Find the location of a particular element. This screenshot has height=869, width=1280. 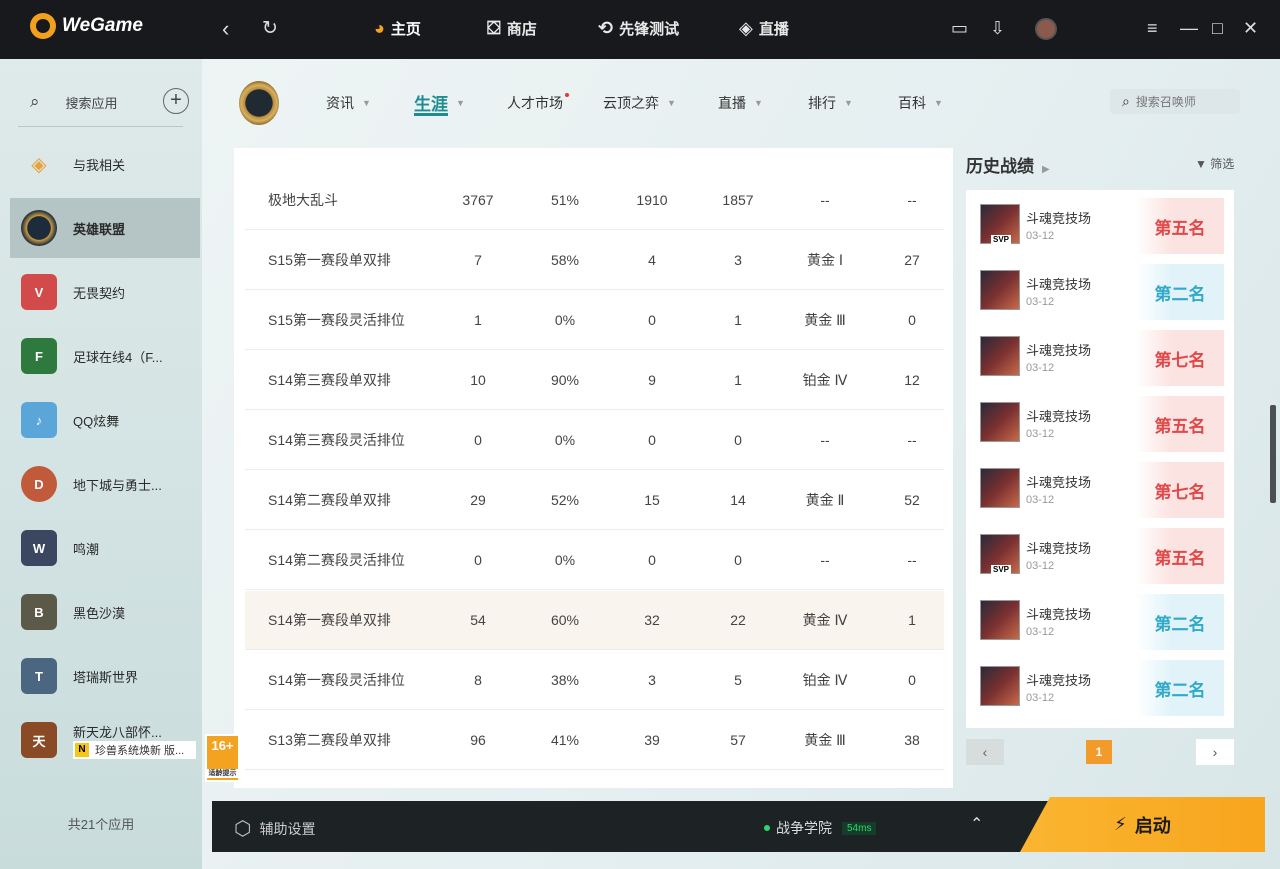

winrate-cell: 60% is located at coordinates (565, 620).